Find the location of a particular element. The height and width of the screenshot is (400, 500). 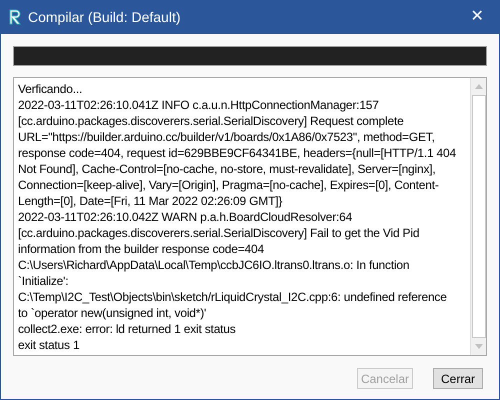

log-line: to `operator new(unsigned int, void*)' is located at coordinates (113, 313).